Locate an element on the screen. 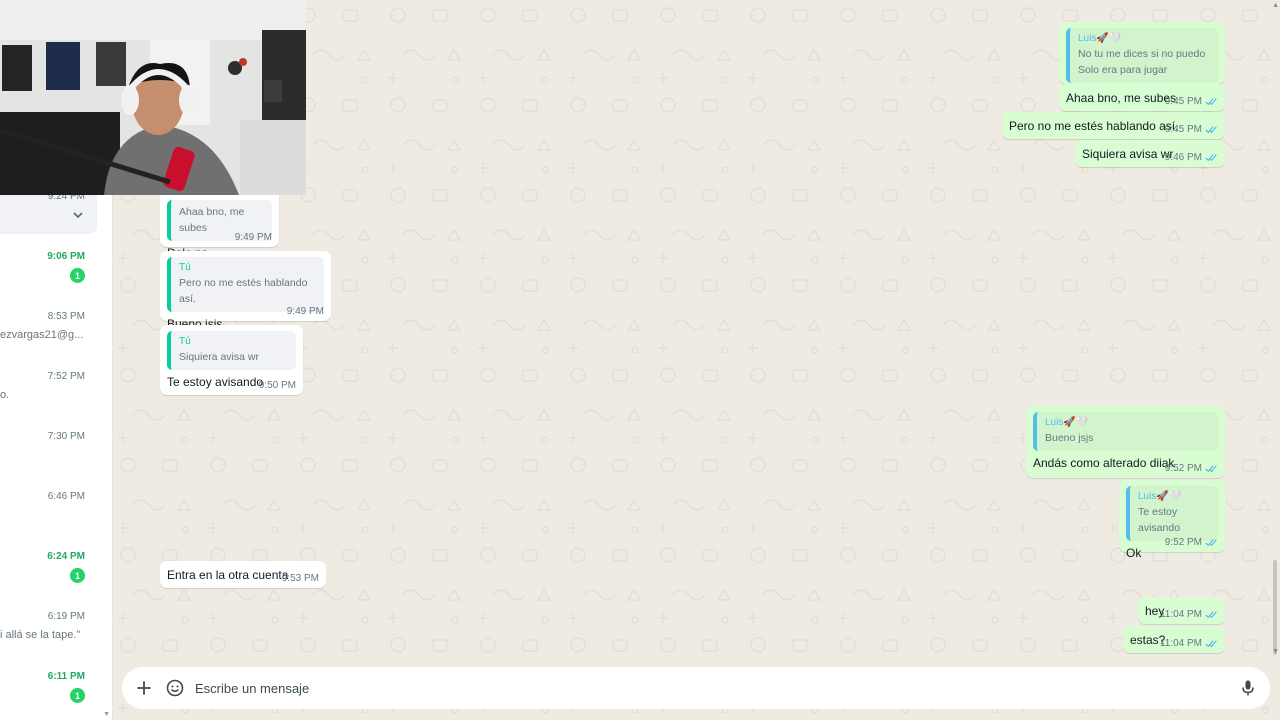 This screenshot has width=1280, height=720. chat-time: 6:24 PM is located at coordinates (66, 556).